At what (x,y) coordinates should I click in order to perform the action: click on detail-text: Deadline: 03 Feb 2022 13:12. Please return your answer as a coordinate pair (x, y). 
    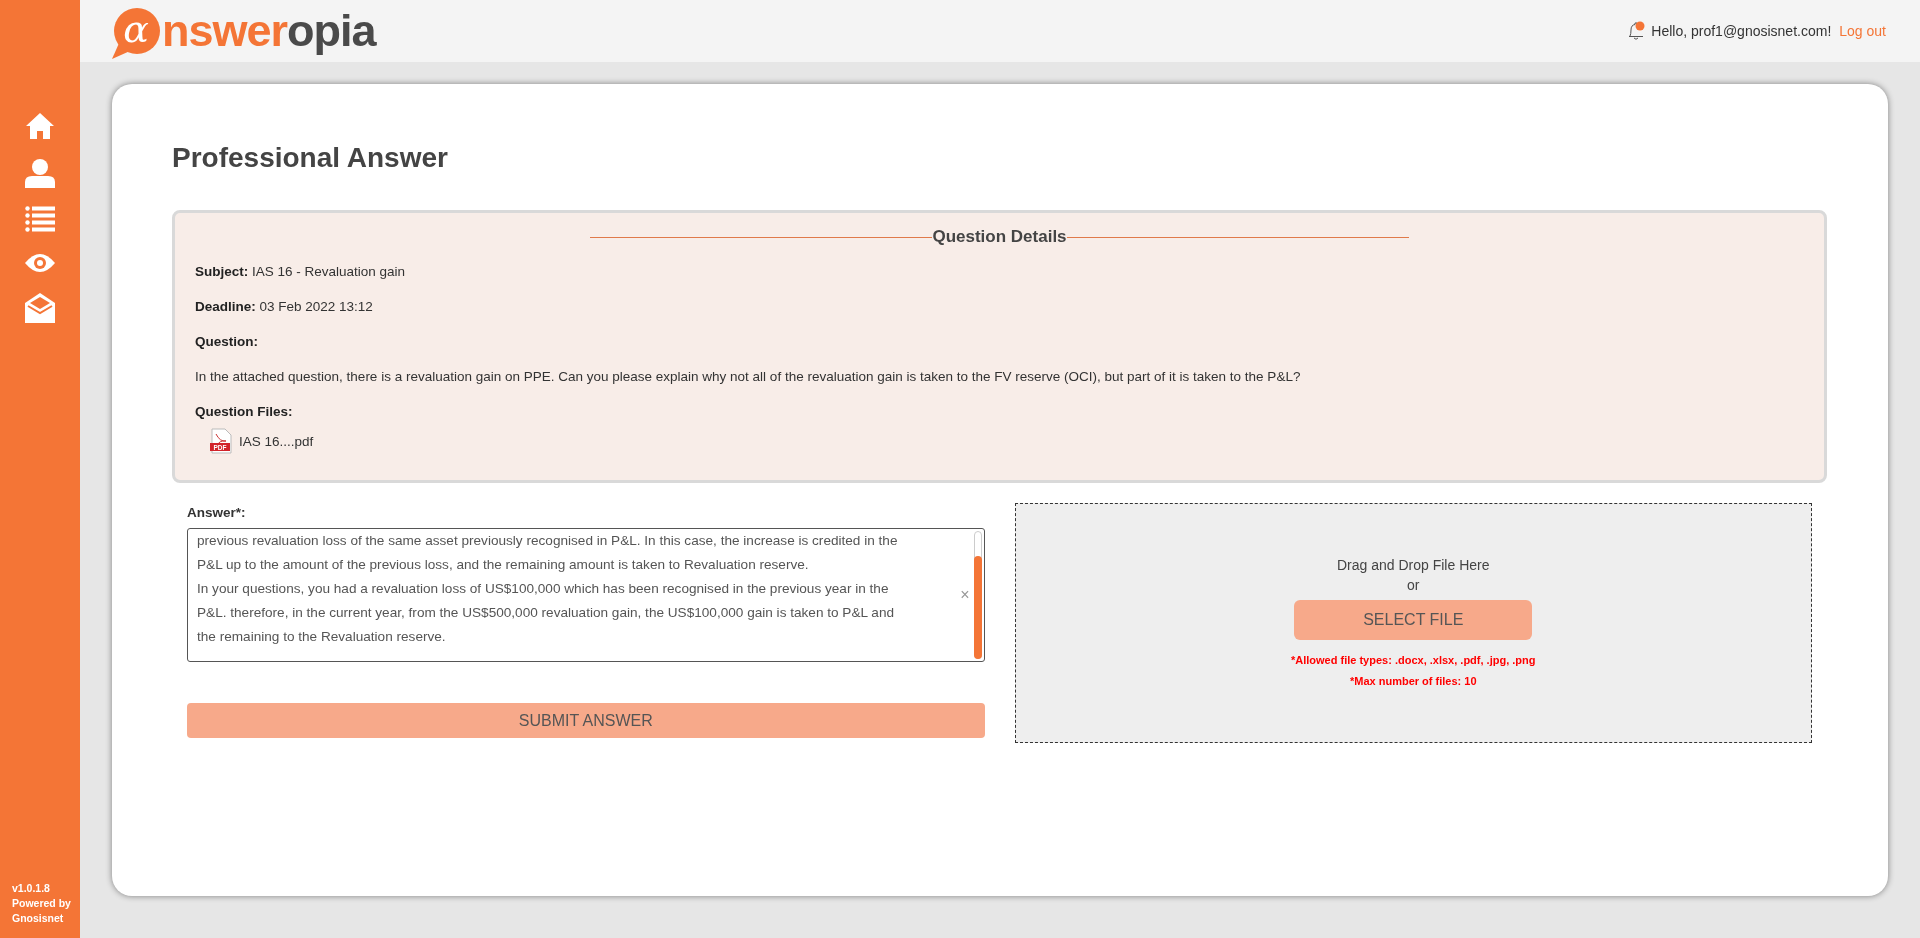
    Looking at the image, I should click on (284, 307).